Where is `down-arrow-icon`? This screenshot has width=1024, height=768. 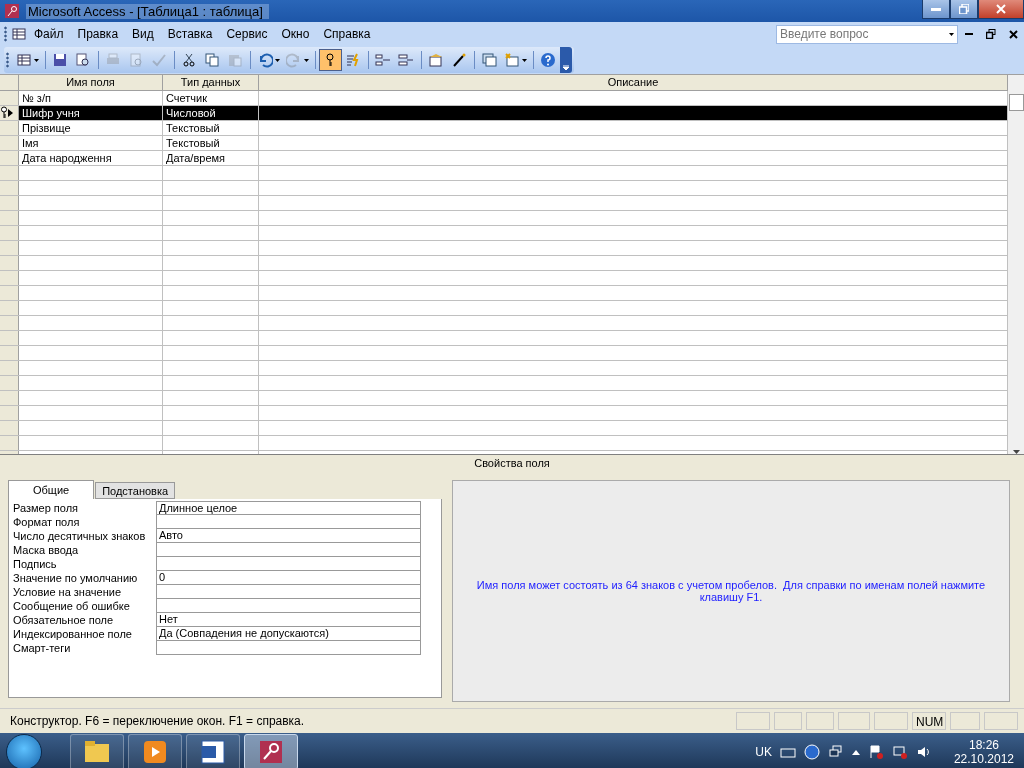
down-arrow-icon is located at coordinates (1016, 452).